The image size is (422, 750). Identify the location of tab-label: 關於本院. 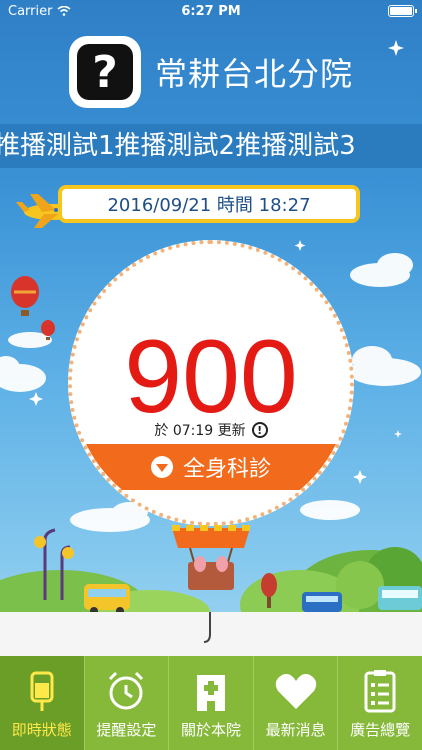
(210, 730).